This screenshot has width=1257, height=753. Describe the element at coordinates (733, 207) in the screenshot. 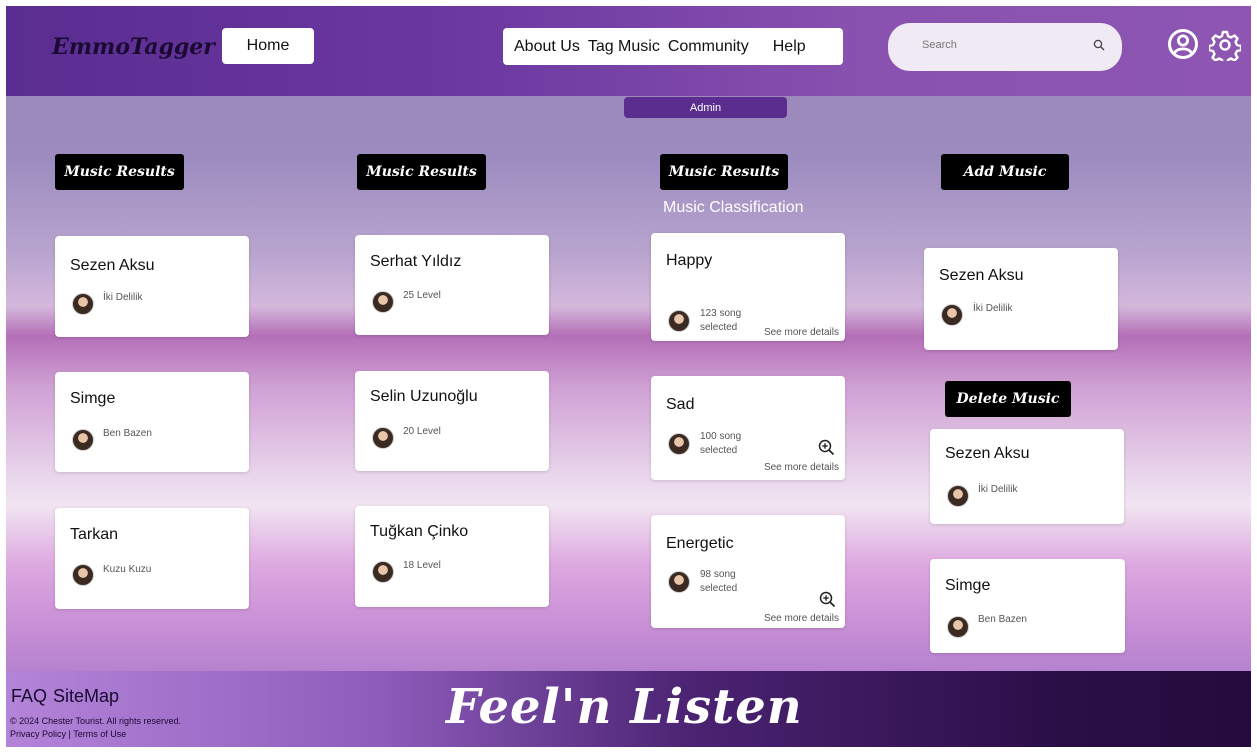

I see `music-classification-heading: Music Classification` at that location.